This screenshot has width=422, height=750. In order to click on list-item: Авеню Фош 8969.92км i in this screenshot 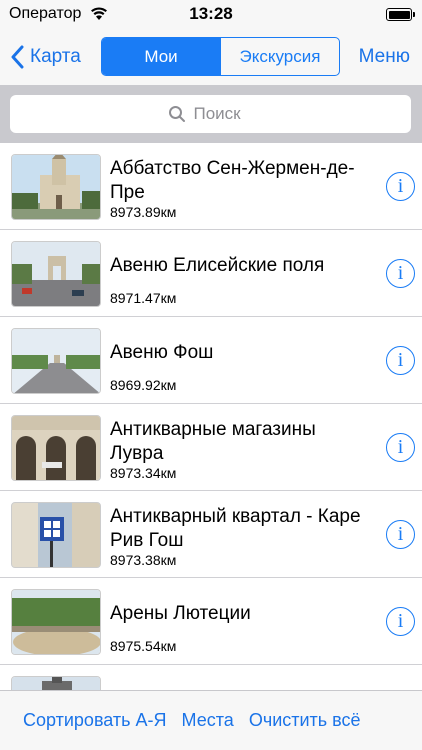, I will do `click(211, 360)`.